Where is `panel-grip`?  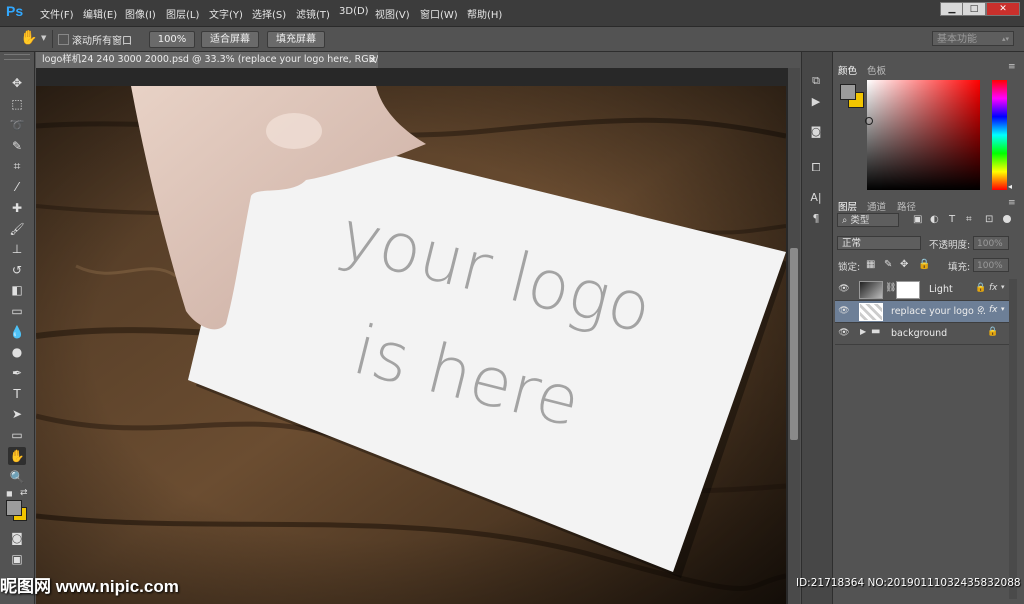 panel-grip is located at coordinates (17, 57).